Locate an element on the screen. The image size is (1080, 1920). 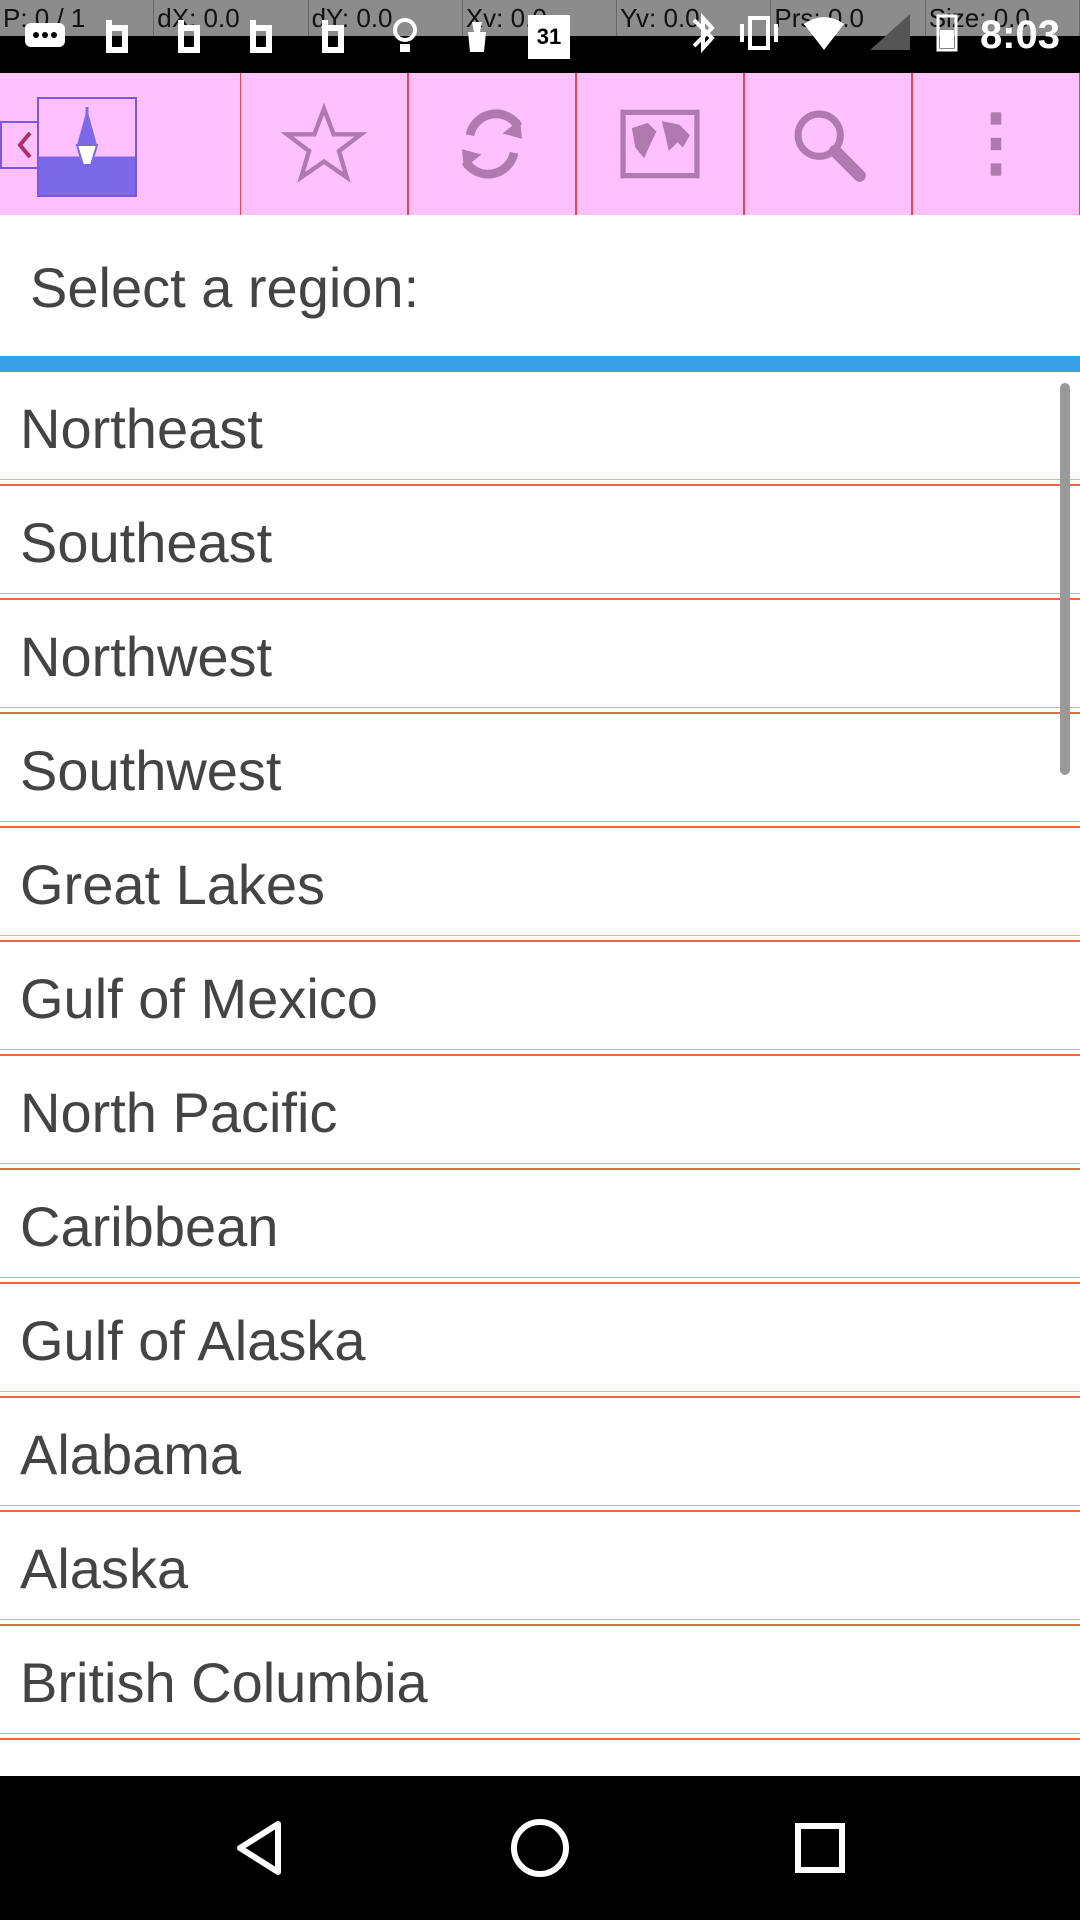
region-header: Select a region: is located at coordinates (540, 285).